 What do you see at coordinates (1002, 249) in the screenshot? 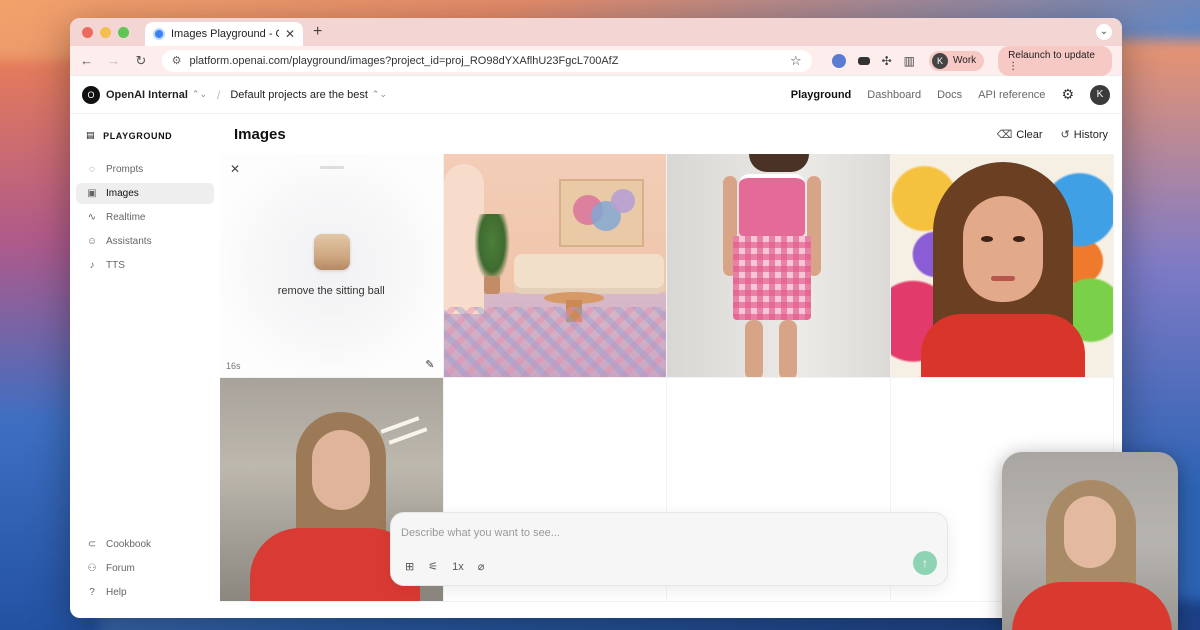
I see `portrait-face` at bounding box center [1002, 249].